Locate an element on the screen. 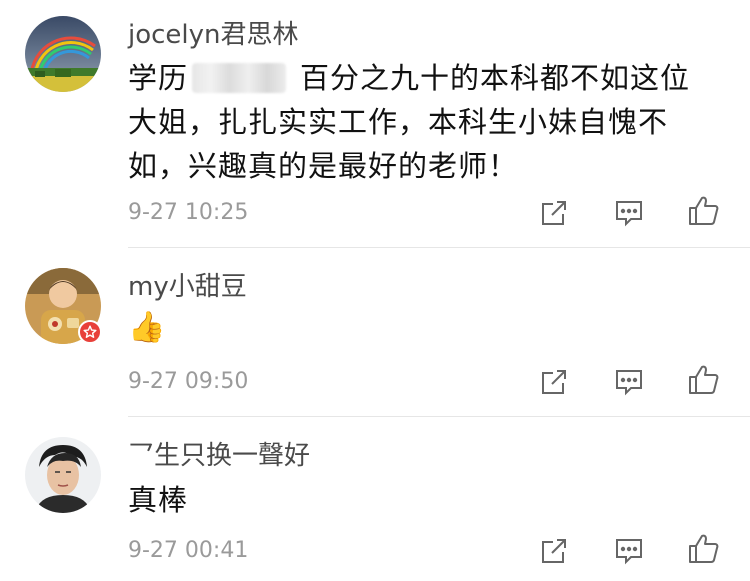 The height and width of the screenshot is (581, 750). comment-timestamp: 9-27 10:25 is located at coordinates (188, 212).